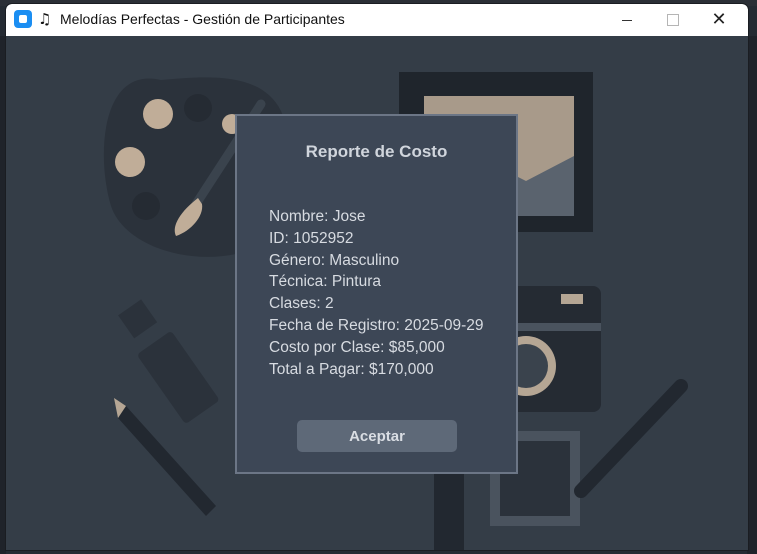 This screenshot has height=554, width=757. What do you see at coordinates (165, 457) in the screenshot?
I see `pencil-illustration` at bounding box center [165, 457].